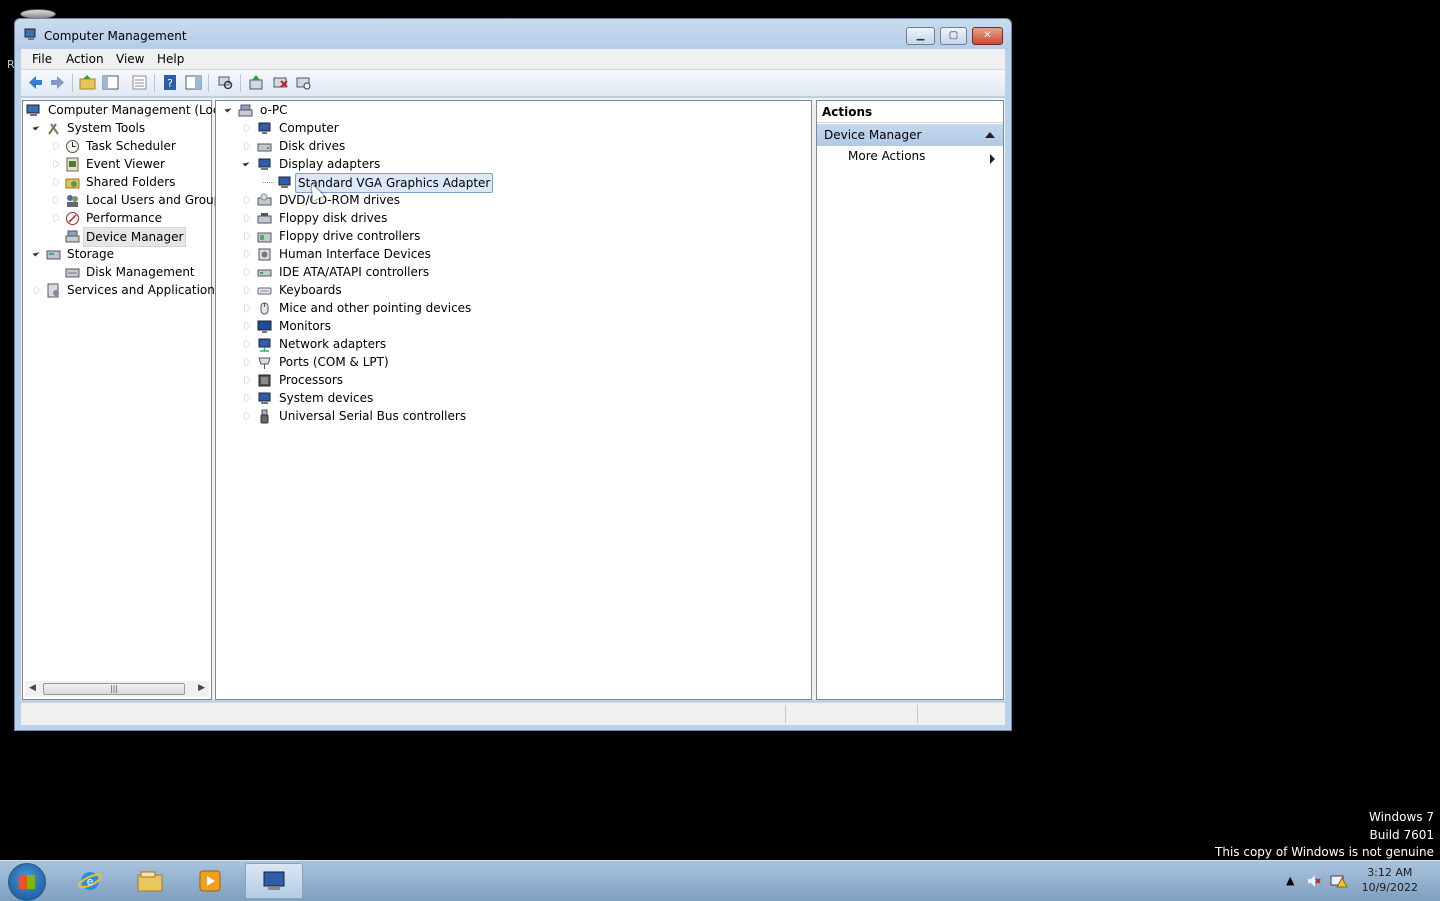  I want to click on taskbar-computer-management, so click(274, 881).